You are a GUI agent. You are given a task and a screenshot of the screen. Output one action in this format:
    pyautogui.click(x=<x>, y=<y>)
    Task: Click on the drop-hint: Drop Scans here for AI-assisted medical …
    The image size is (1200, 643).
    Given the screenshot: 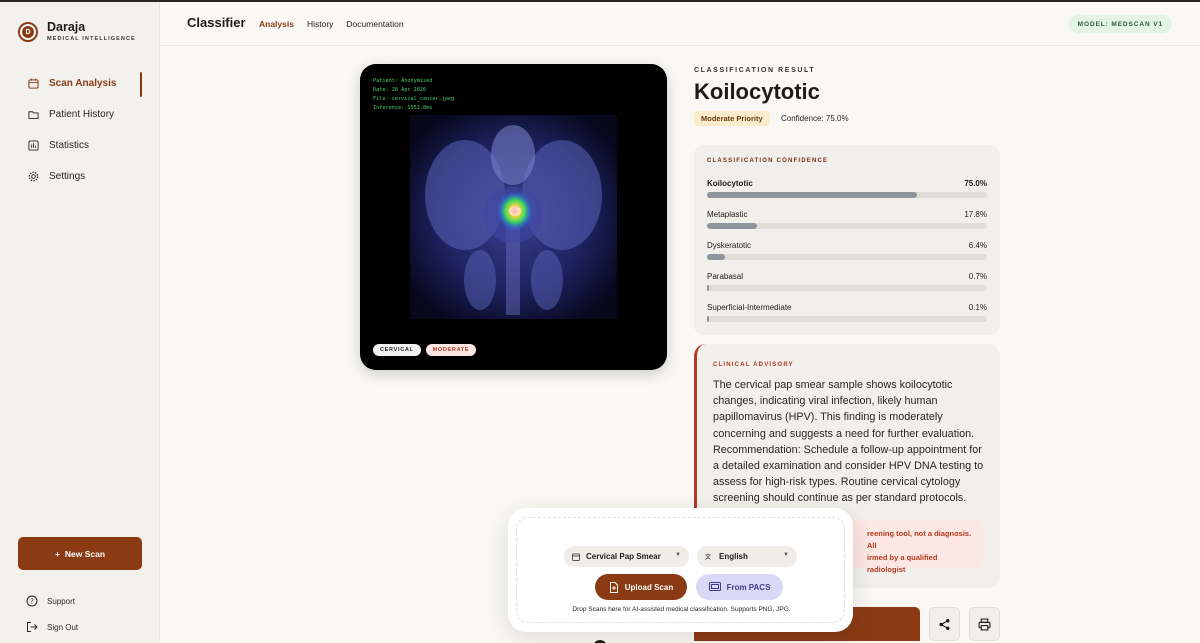 What is the action you would take?
    pyautogui.click(x=681, y=609)
    